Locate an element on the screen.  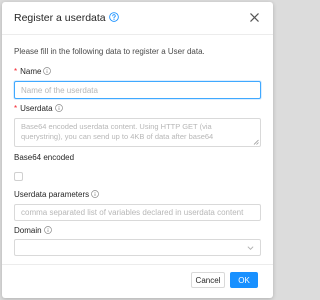
parameters-input is located at coordinates (137, 212).